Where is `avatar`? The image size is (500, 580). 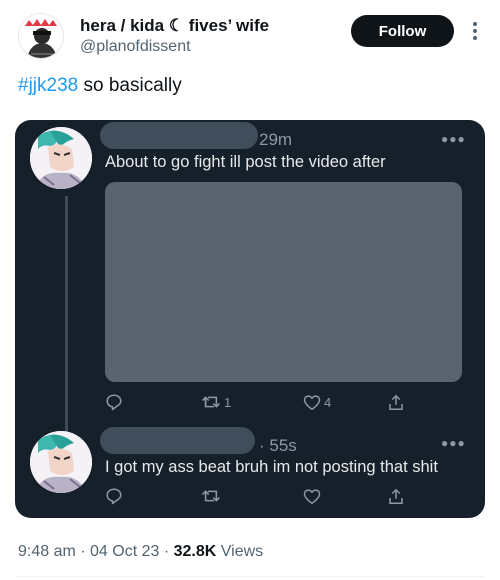
avatar is located at coordinates (41, 36).